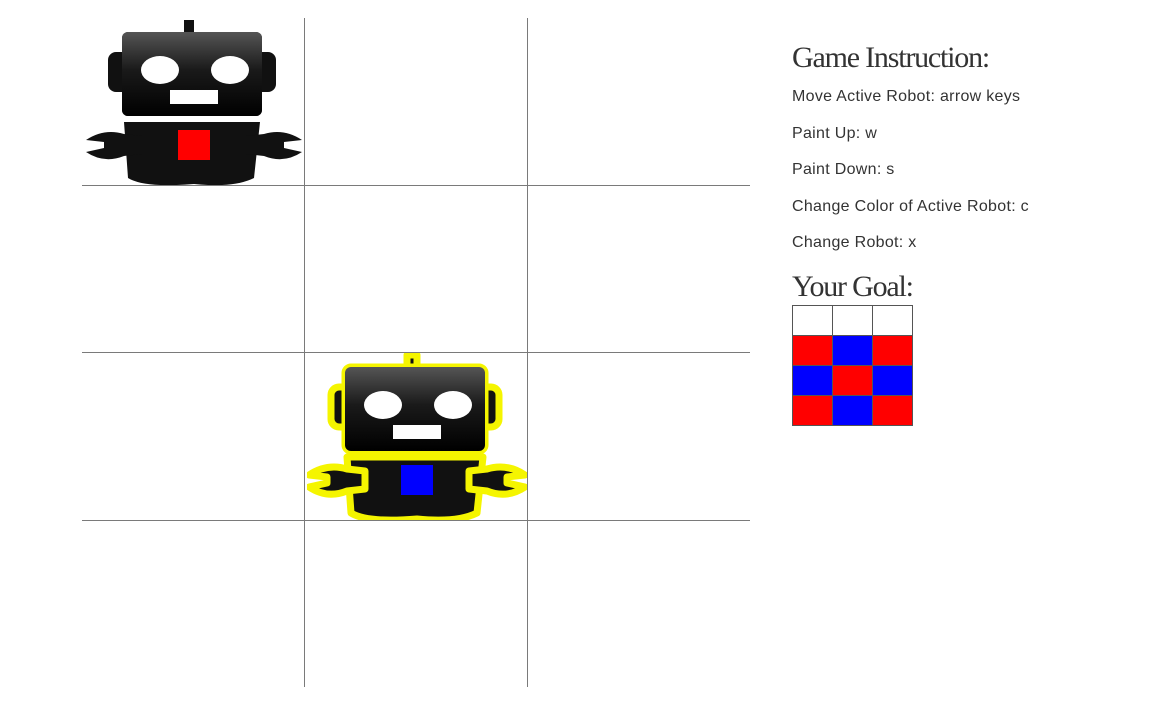 This screenshot has width=1154, height=722. Describe the element at coordinates (906, 96) in the screenshot. I see `instruction-move: Move Active Robot: arrow keys` at that location.